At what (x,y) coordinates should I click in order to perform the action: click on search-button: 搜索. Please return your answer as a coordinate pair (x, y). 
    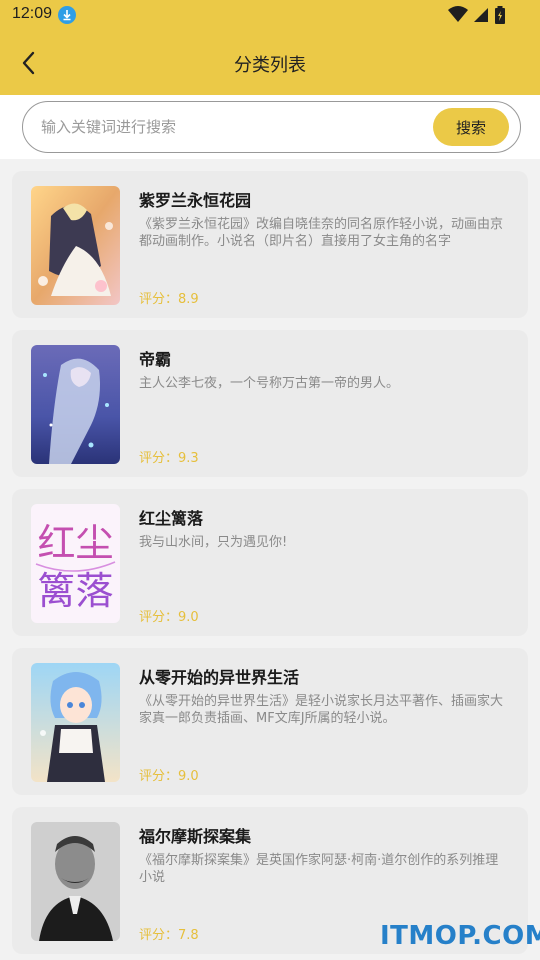
    Looking at the image, I should click on (471, 127).